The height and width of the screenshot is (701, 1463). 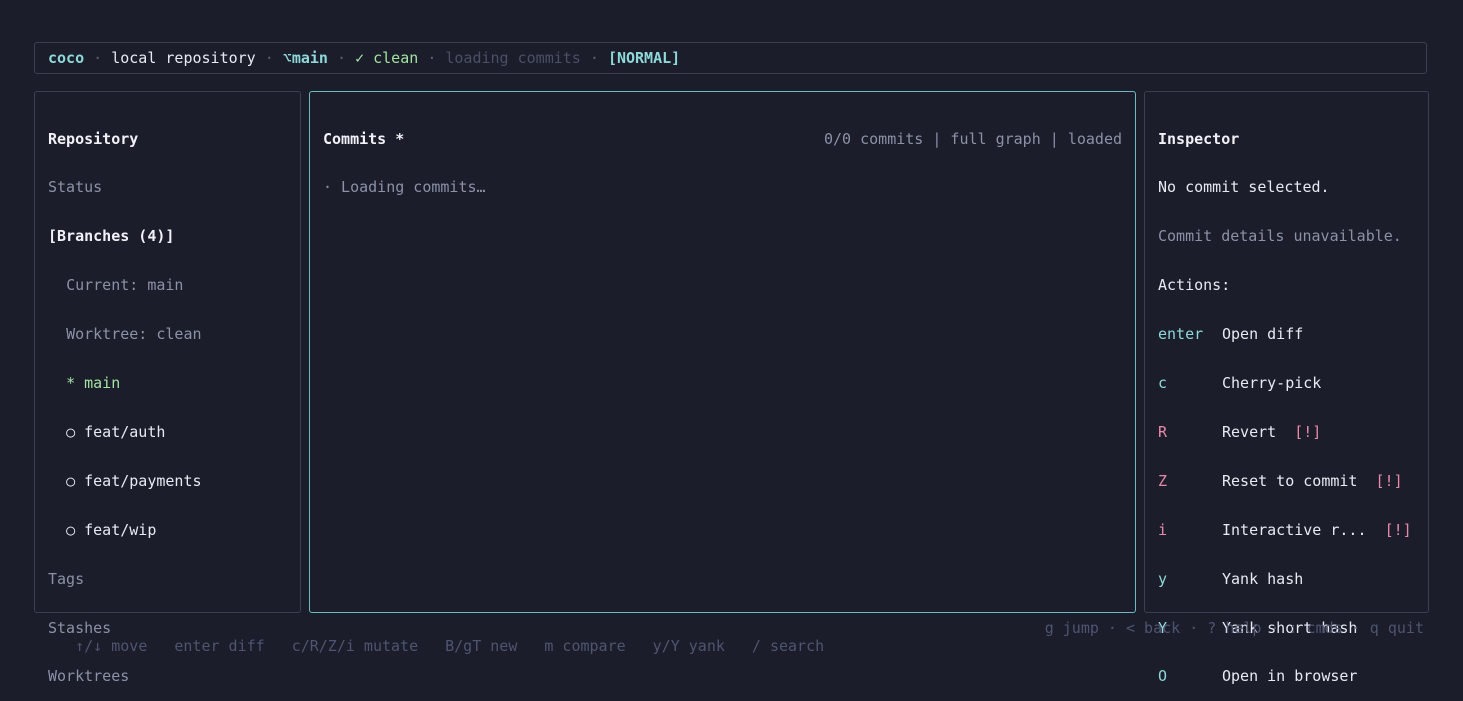 What do you see at coordinates (93, 138) in the screenshot?
I see `panel-title: Repository` at bounding box center [93, 138].